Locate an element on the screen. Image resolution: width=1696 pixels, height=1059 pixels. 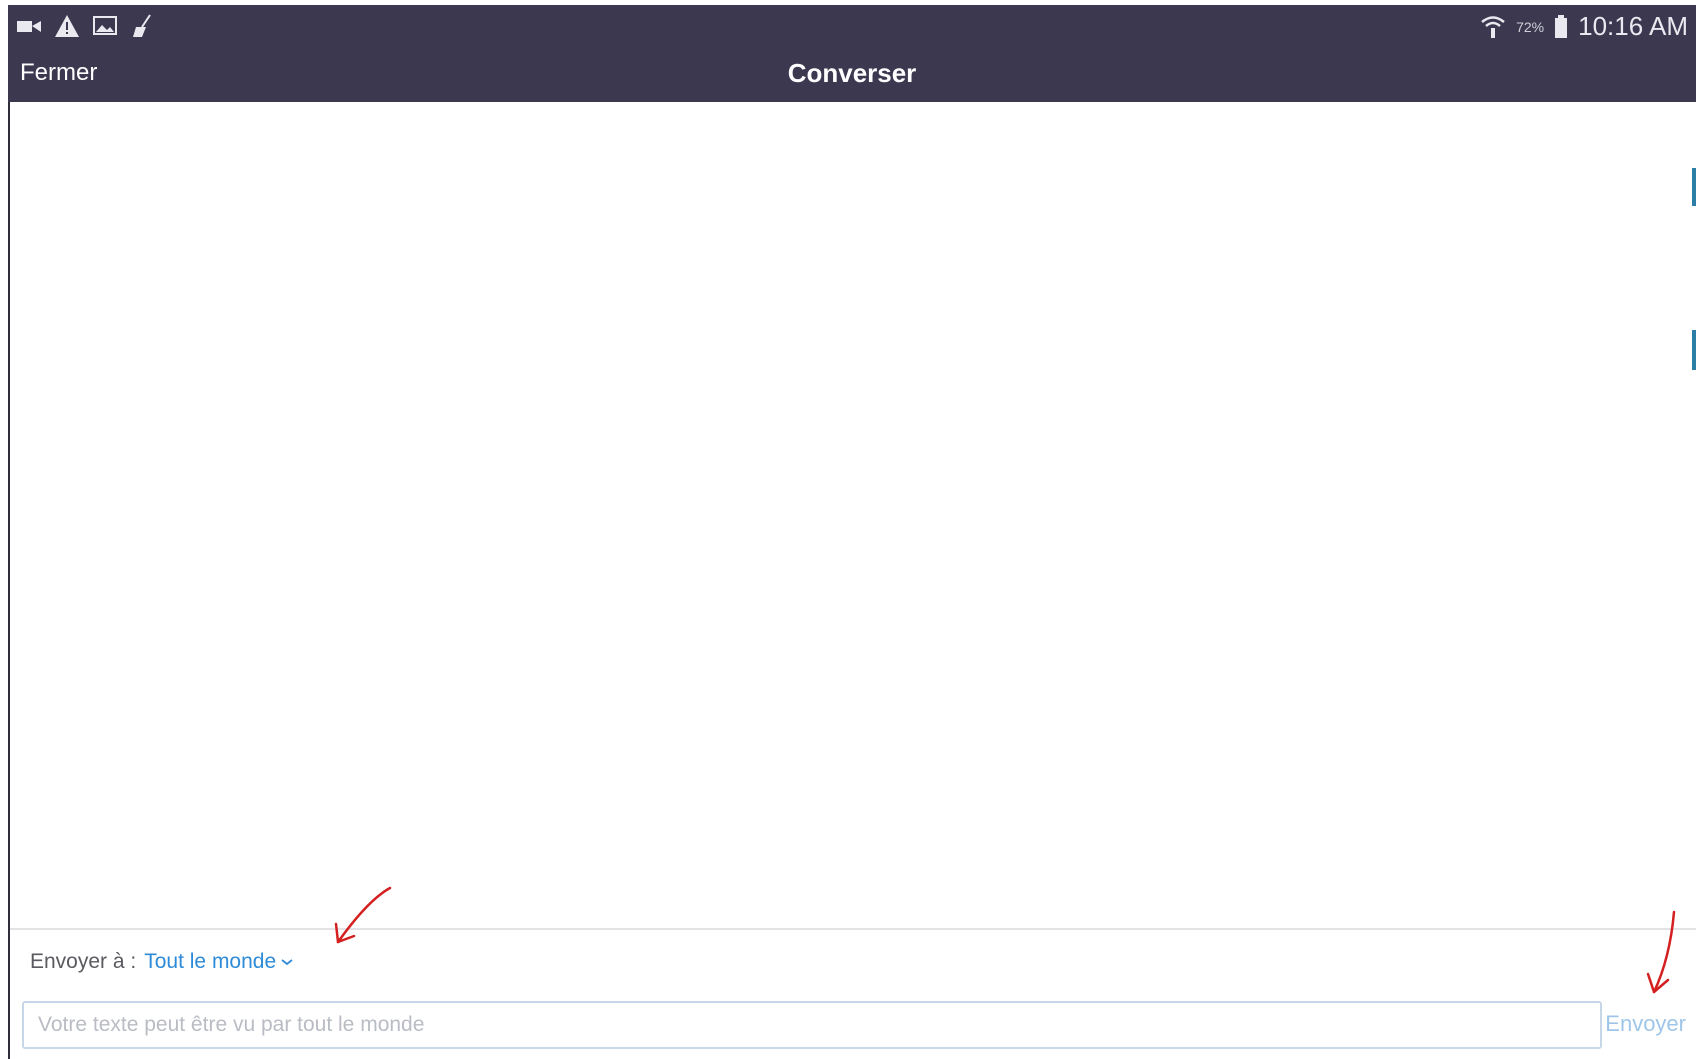
status-bar: 72% 10:16 AM is located at coordinates (852, 27).